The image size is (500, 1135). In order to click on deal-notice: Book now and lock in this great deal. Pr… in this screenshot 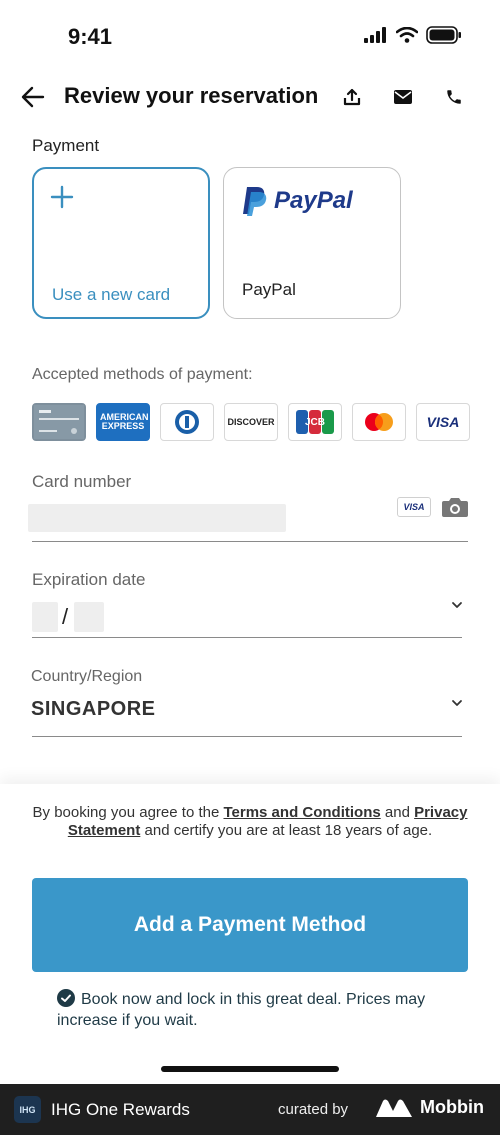, I will do `click(257, 1010)`.